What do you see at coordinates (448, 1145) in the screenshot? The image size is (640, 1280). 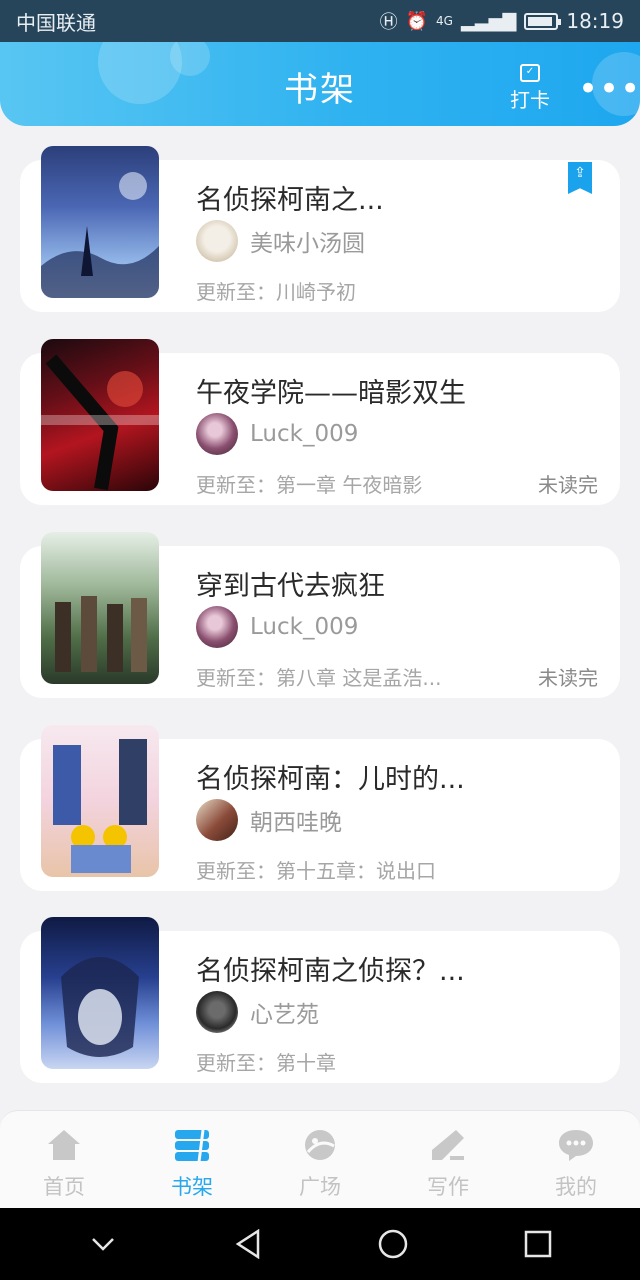 I see `write-icon` at bounding box center [448, 1145].